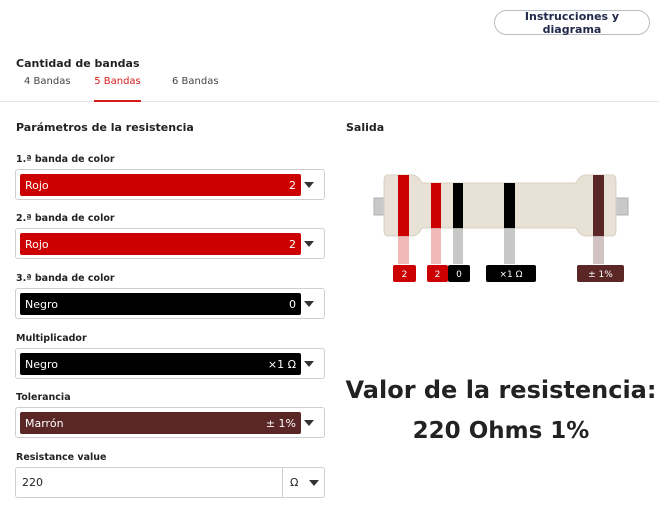 The image size is (659, 509). What do you see at coordinates (195, 88) in the screenshot?
I see `tab-6-bands: 6 Bandas` at bounding box center [195, 88].